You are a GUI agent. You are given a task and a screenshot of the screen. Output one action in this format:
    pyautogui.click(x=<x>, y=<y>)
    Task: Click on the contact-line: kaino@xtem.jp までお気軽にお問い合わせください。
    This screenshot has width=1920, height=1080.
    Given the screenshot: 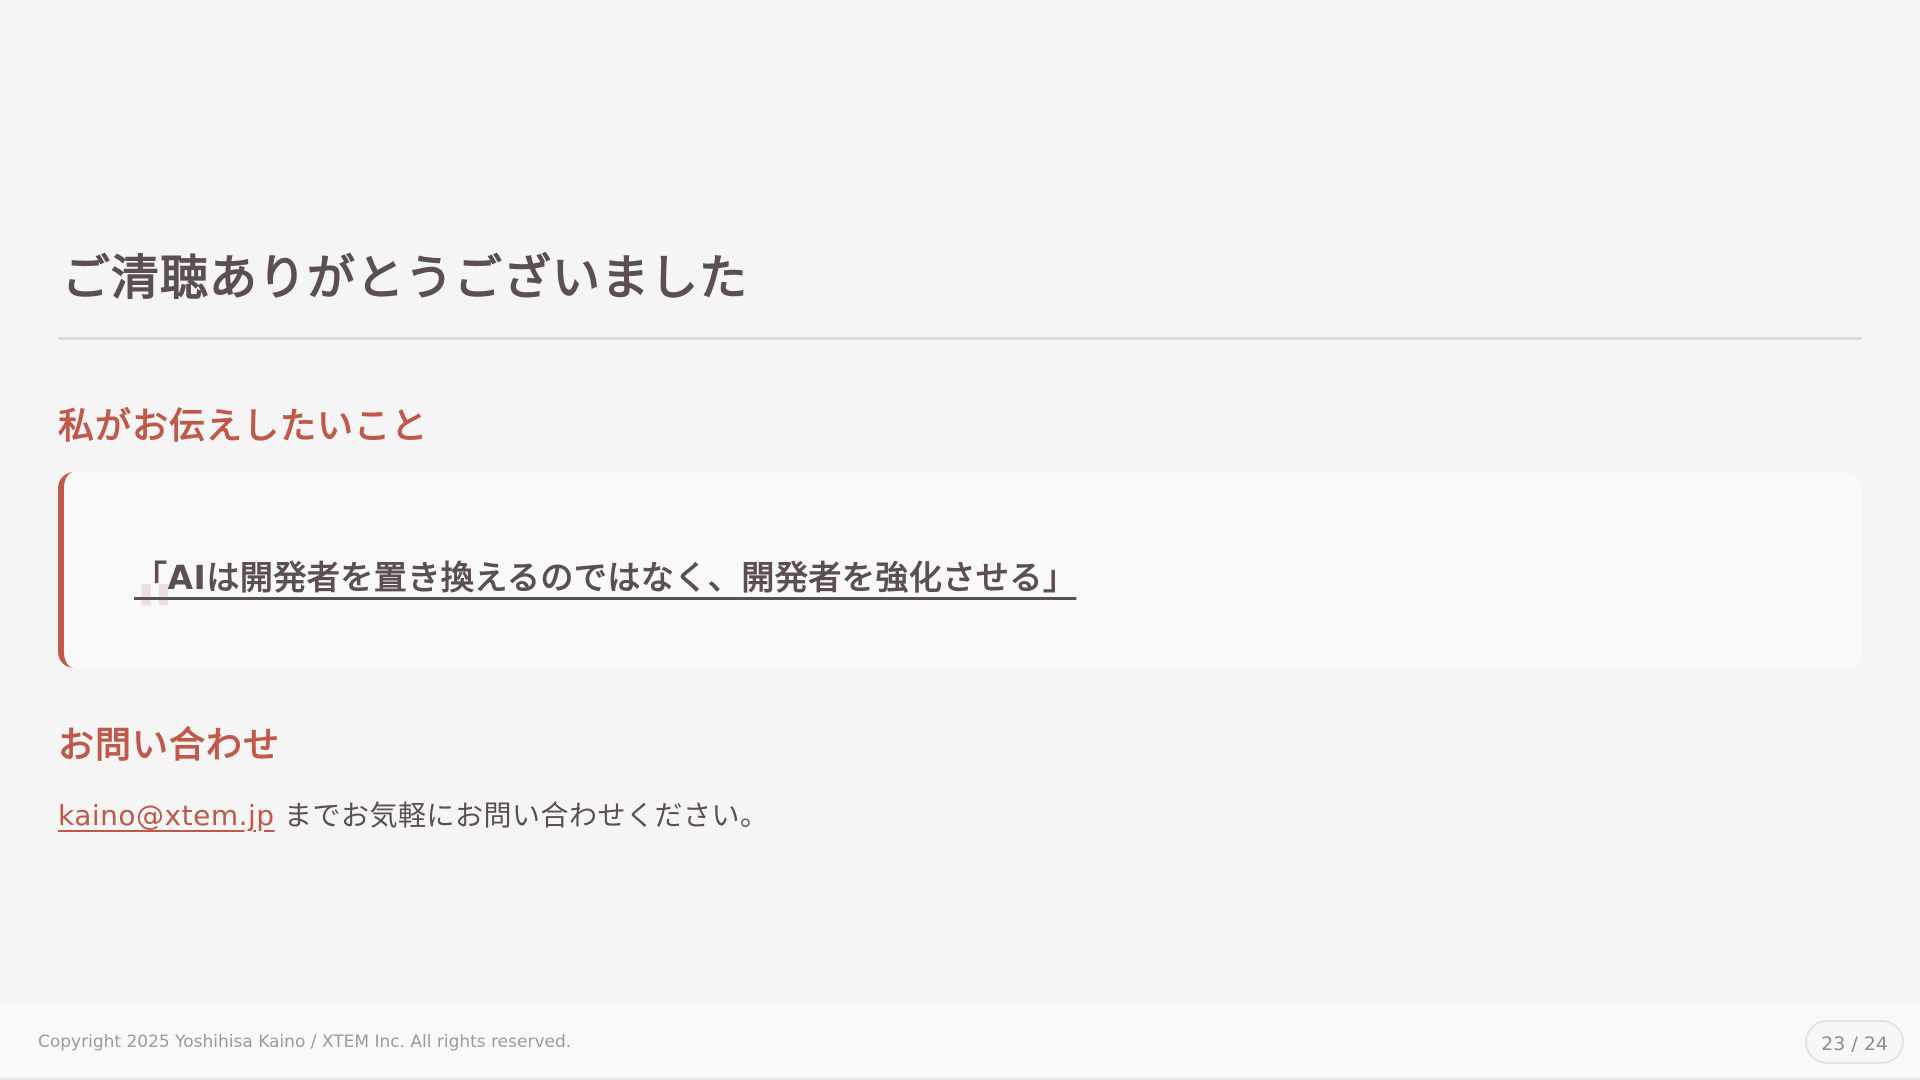 What is the action you would take?
    pyautogui.click(x=413, y=814)
    